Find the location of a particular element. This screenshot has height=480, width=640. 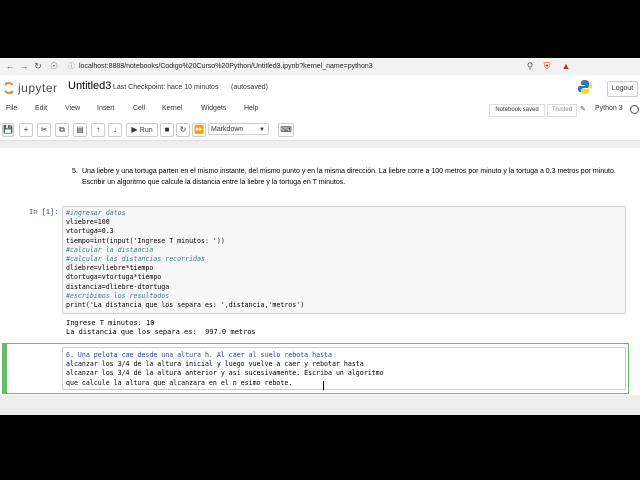

kernel-name: Python 3 is located at coordinates (609, 108).